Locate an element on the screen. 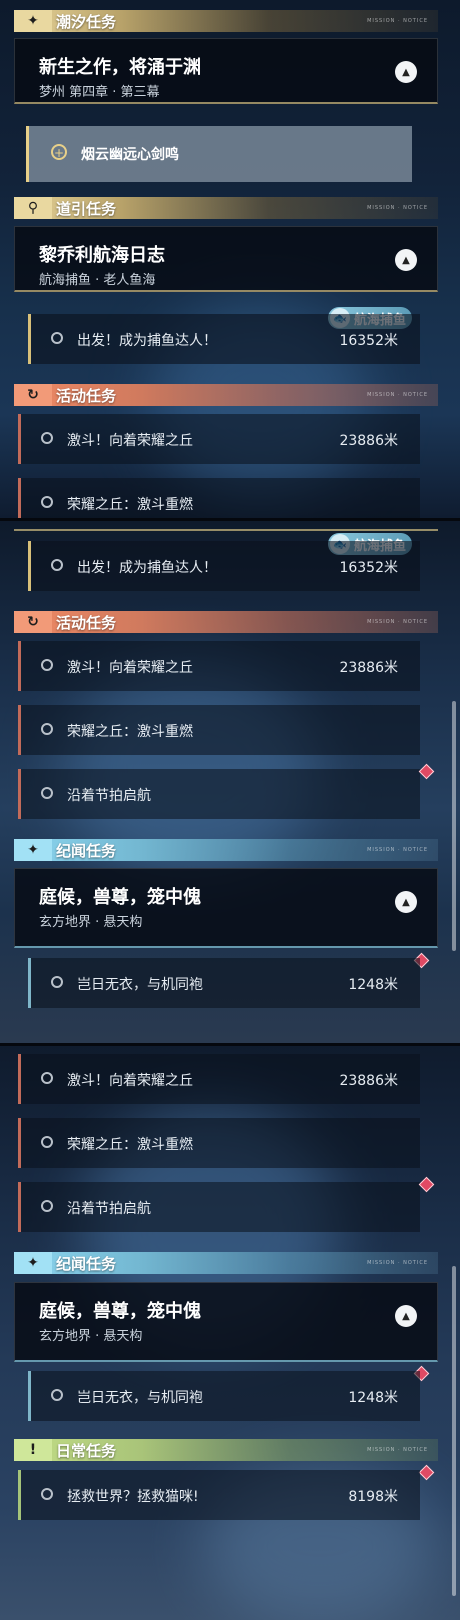 Image resolution: width=460 pixels, height=1620 pixels. alert-icon: ! is located at coordinates (33, 1450).